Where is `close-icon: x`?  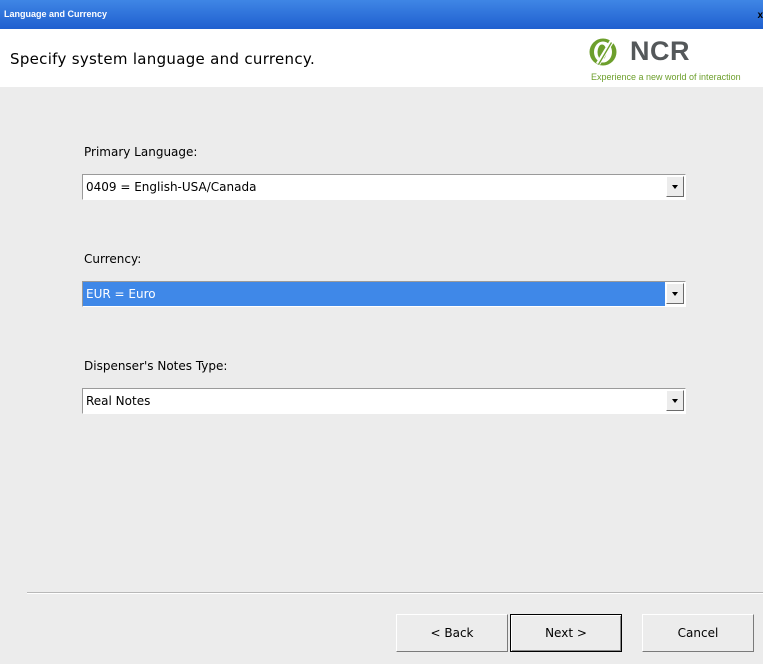
close-icon: x is located at coordinates (760, 15).